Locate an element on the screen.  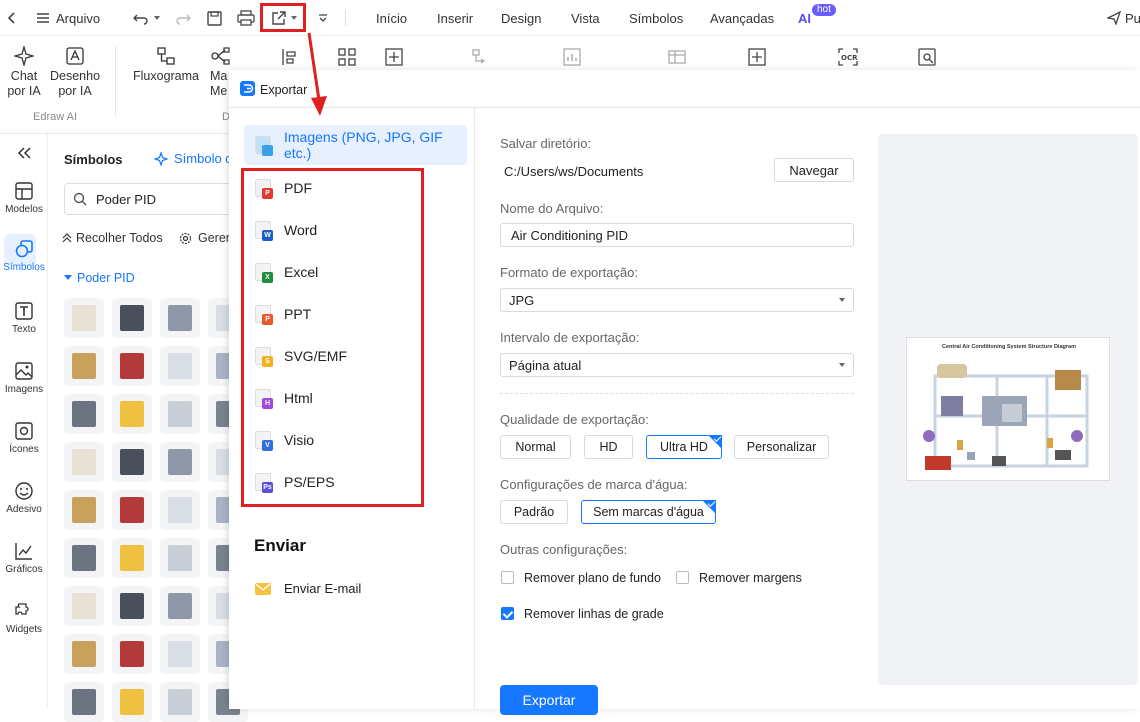
export-submit-button: Exportar is located at coordinates (549, 700).